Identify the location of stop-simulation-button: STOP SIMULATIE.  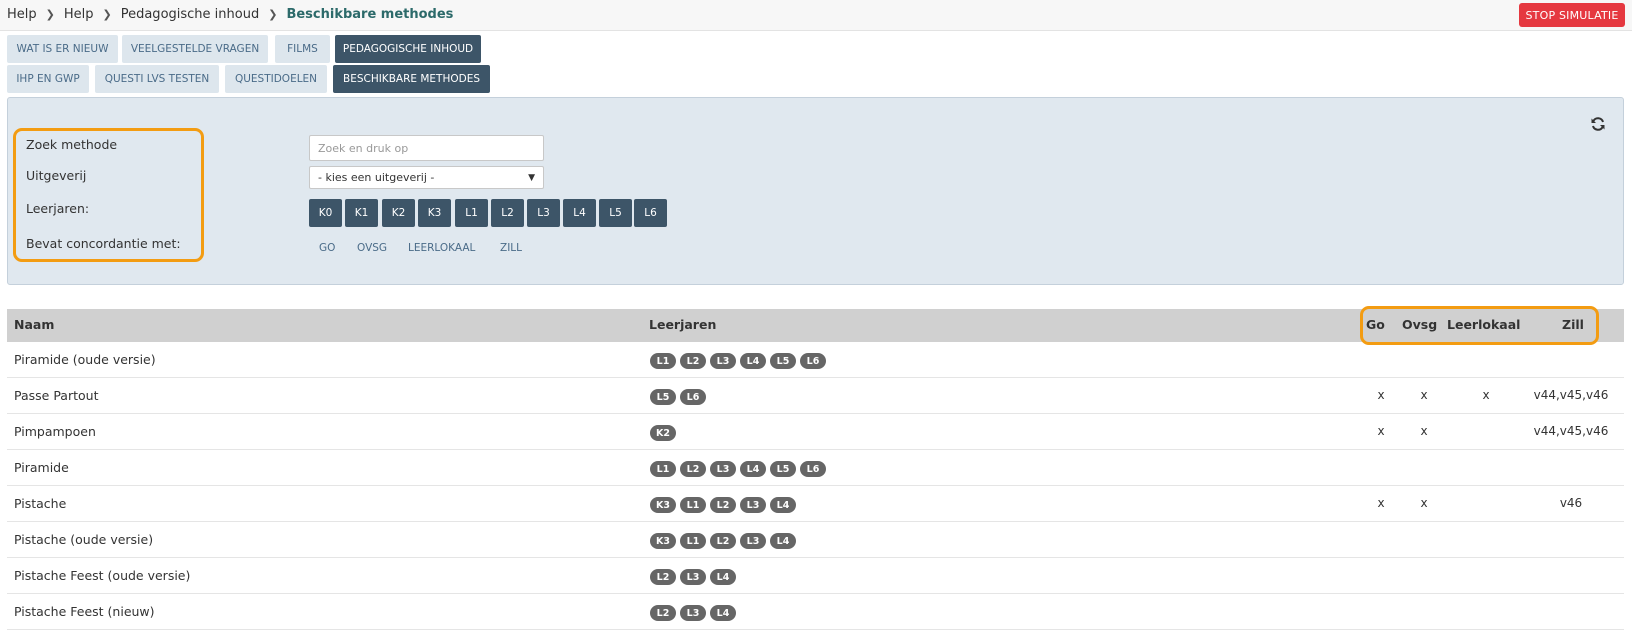
(1572, 15).